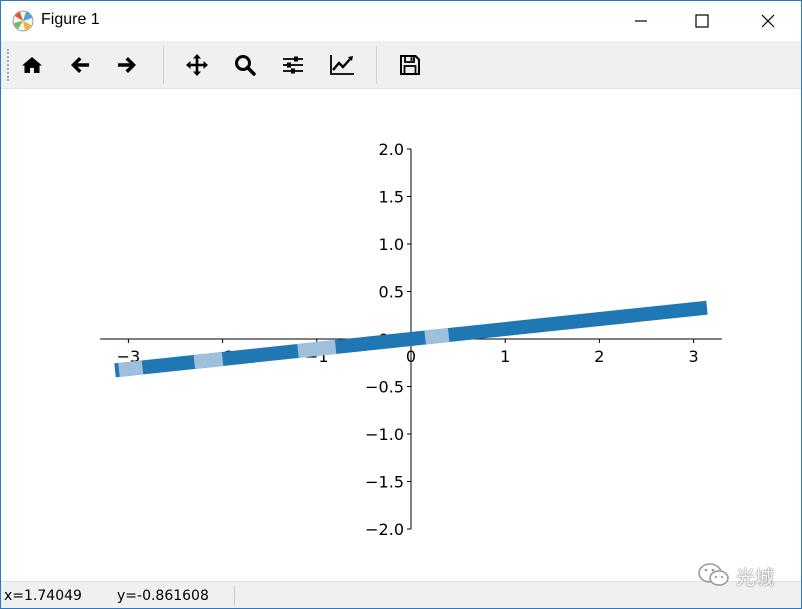 Image resolution: width=802 pixels, height=609 pixels. I want to click on subplots-sliders-icon, so click(293, 65).